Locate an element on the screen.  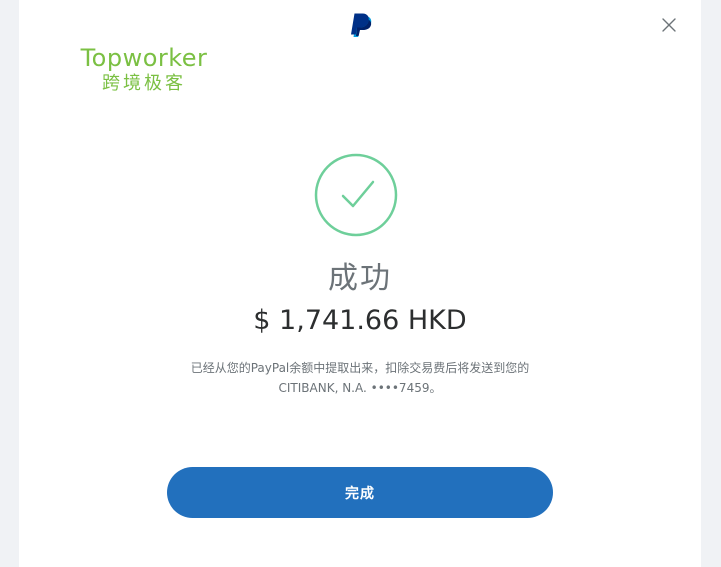
paypal-logo-icon is located at coordinates (361, 26).